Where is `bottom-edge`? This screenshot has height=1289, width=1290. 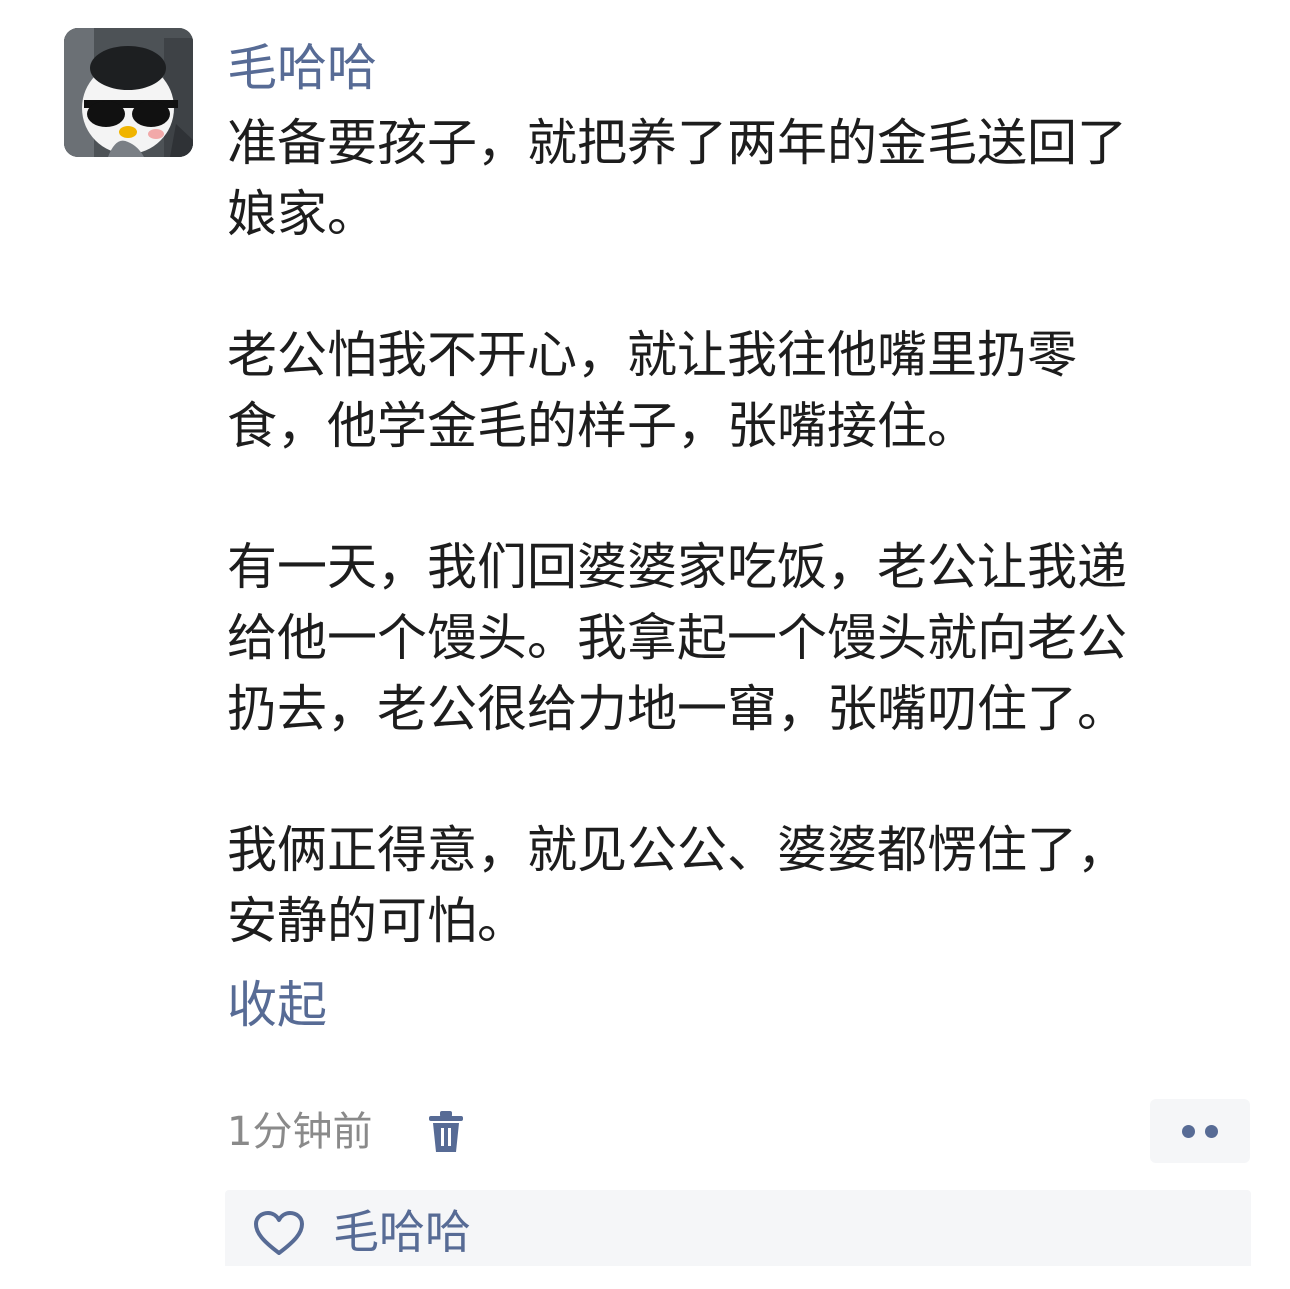 bottom-edge is located at coordinates (645, 1277).